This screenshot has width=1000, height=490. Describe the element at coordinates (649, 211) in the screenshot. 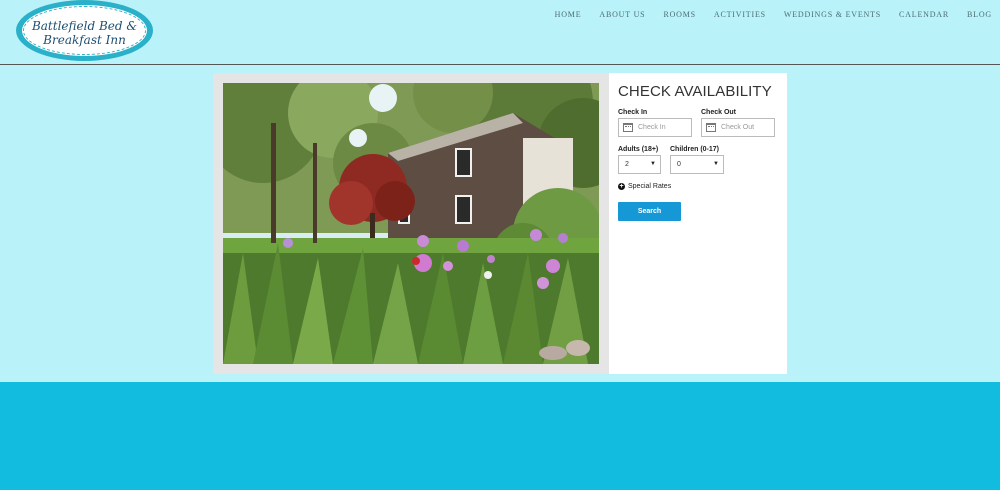

I see `search-button: Search` at that location.